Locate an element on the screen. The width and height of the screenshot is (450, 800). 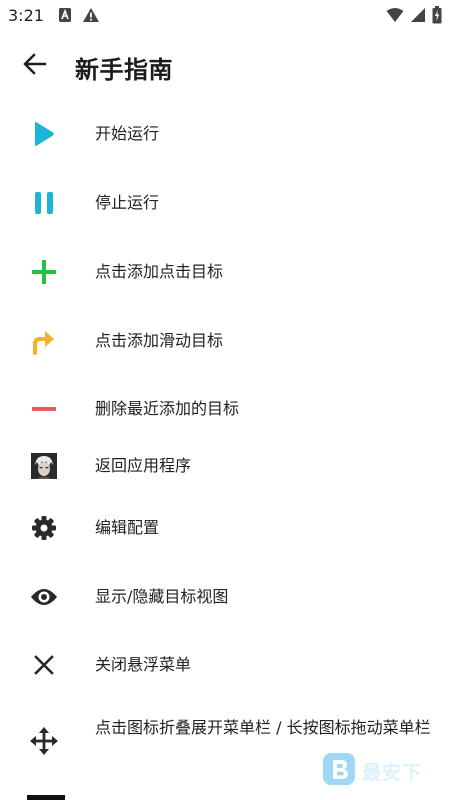
guide-label: 关闭悬浮菜单 is located at coordinates (143, 664).